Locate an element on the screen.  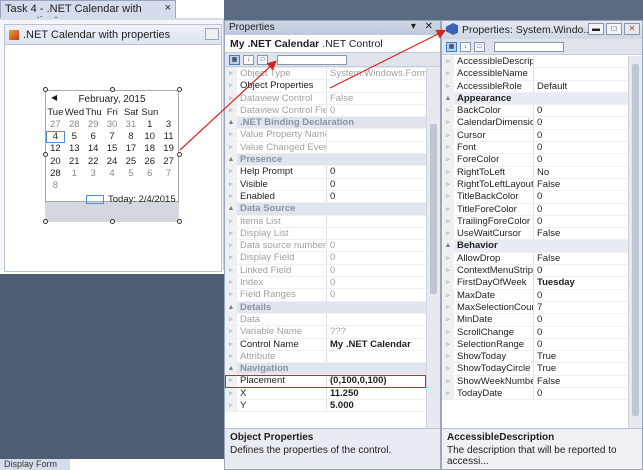
calendar-day: 26 is located at coordinates (149, 162).